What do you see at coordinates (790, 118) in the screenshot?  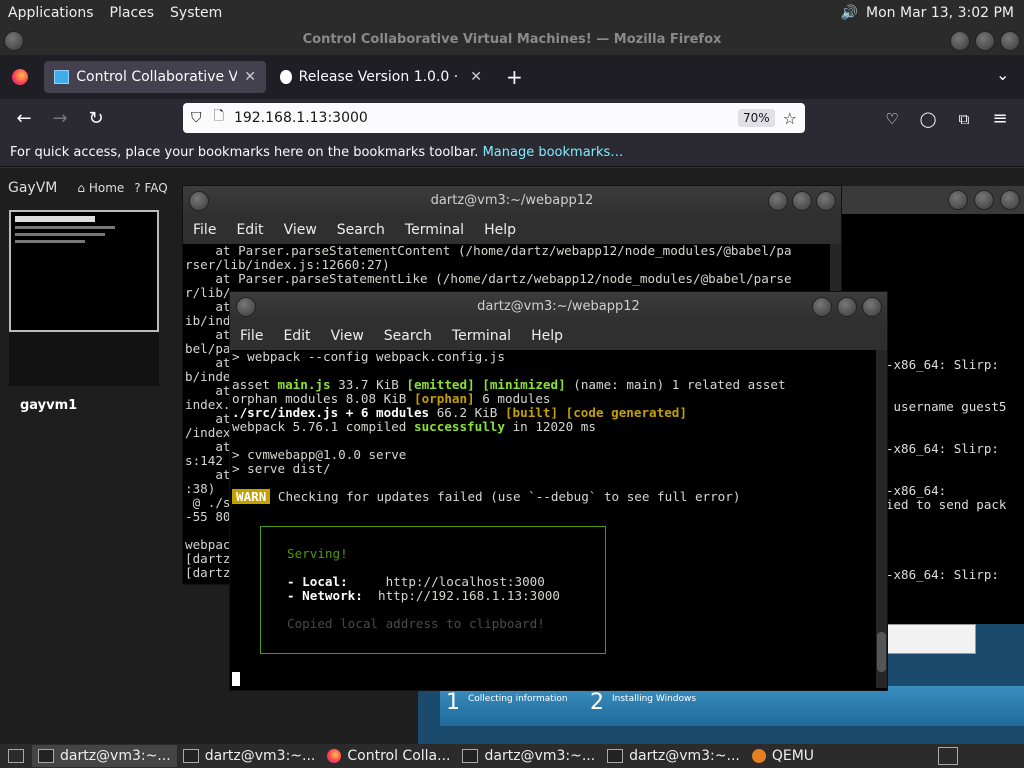 I see `bookmark-star-icon: ☆` at bounding box center [790, 118].